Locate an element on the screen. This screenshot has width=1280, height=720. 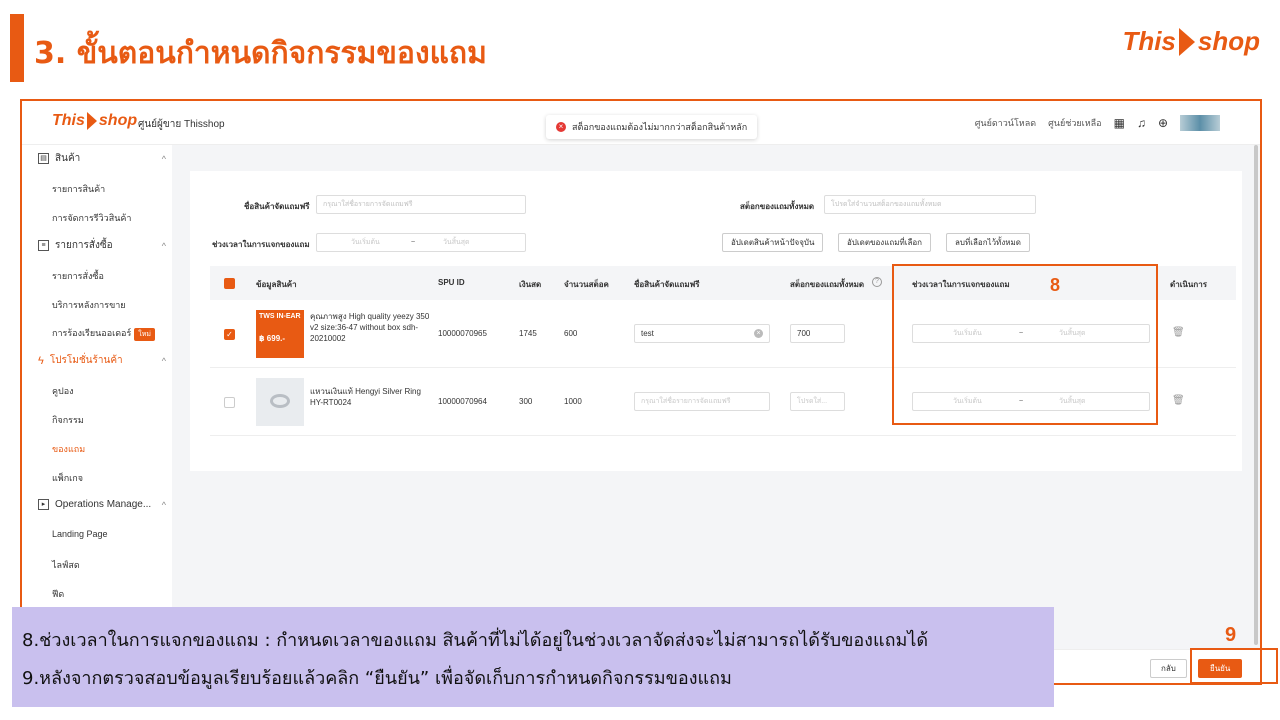
th-stock: จำนวนสต็อค is located at coordinates (586, 284).